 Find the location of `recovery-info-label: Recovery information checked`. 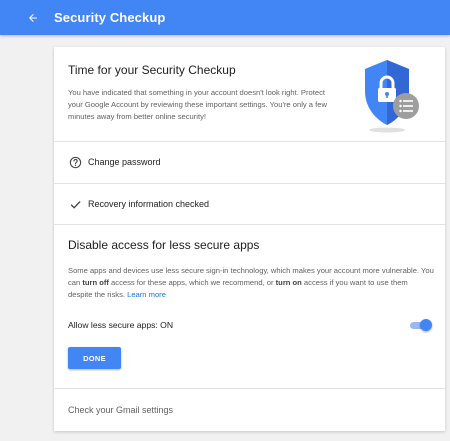

recovery-info-label: Recovery information checked is located at coordinates (149, 204).